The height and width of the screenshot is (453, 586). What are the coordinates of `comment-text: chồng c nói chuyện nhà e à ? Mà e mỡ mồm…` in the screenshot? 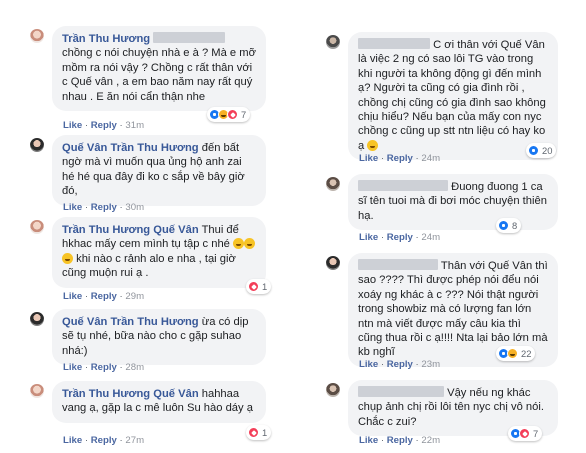 It's located at (159, 75).